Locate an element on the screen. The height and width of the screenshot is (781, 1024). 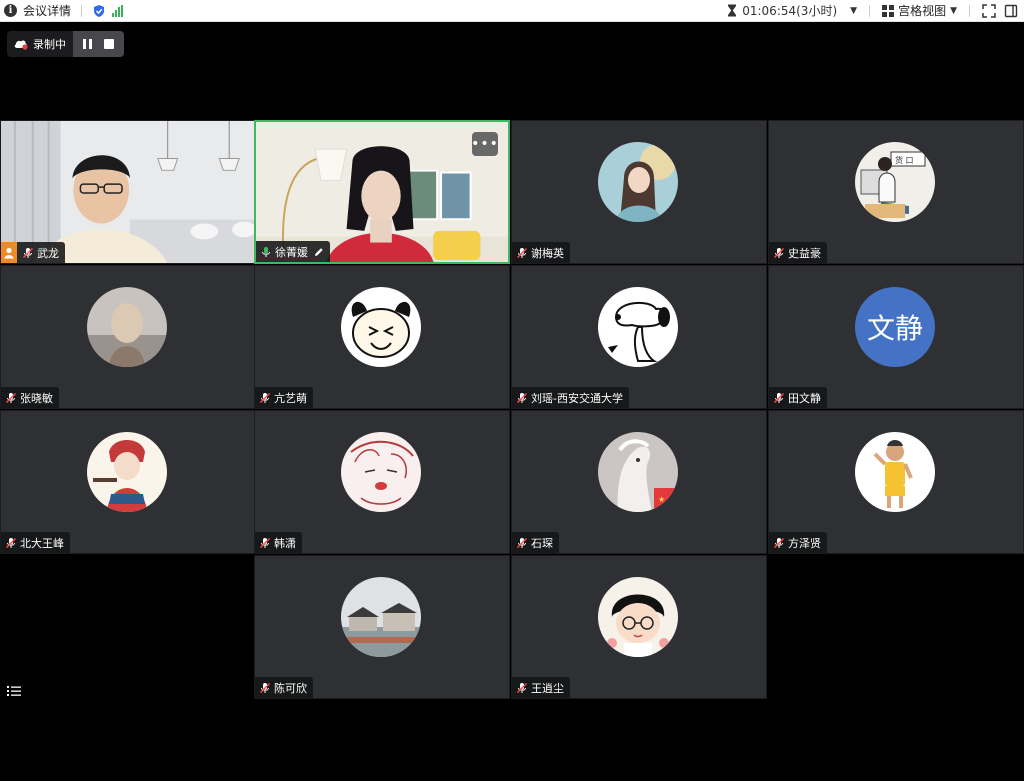
participant-name-tag: 田文静 is located at coordinates (798, 397).